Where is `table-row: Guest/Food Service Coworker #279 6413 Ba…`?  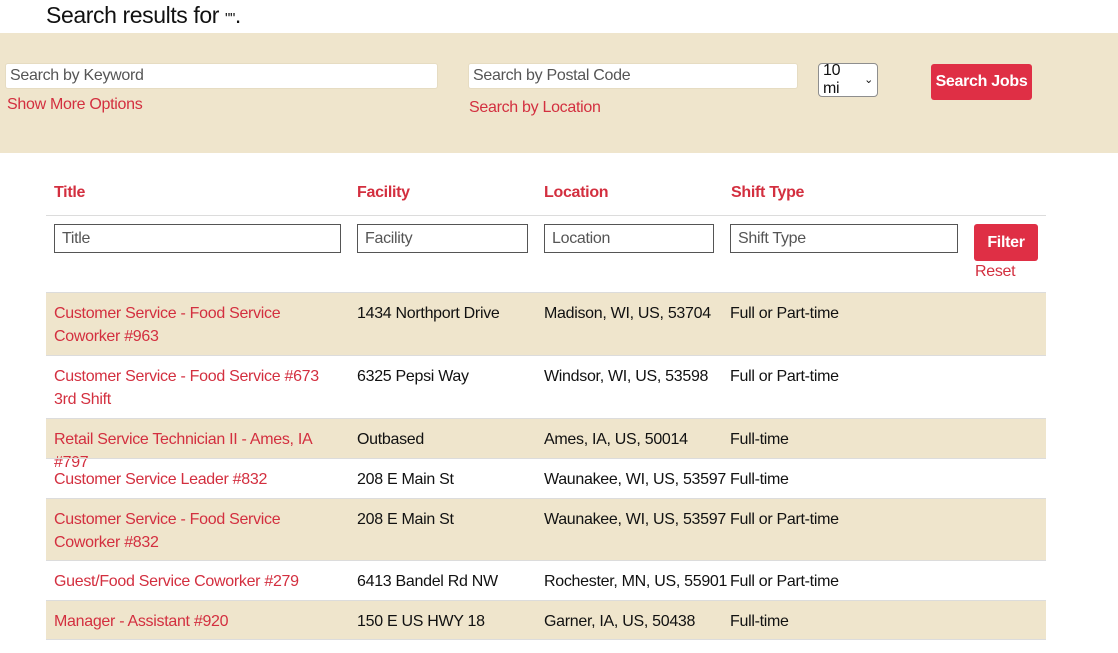 table-row: Guest/Food Service Coworker #279 6413 Ba… is located at coordinates (546, 580).